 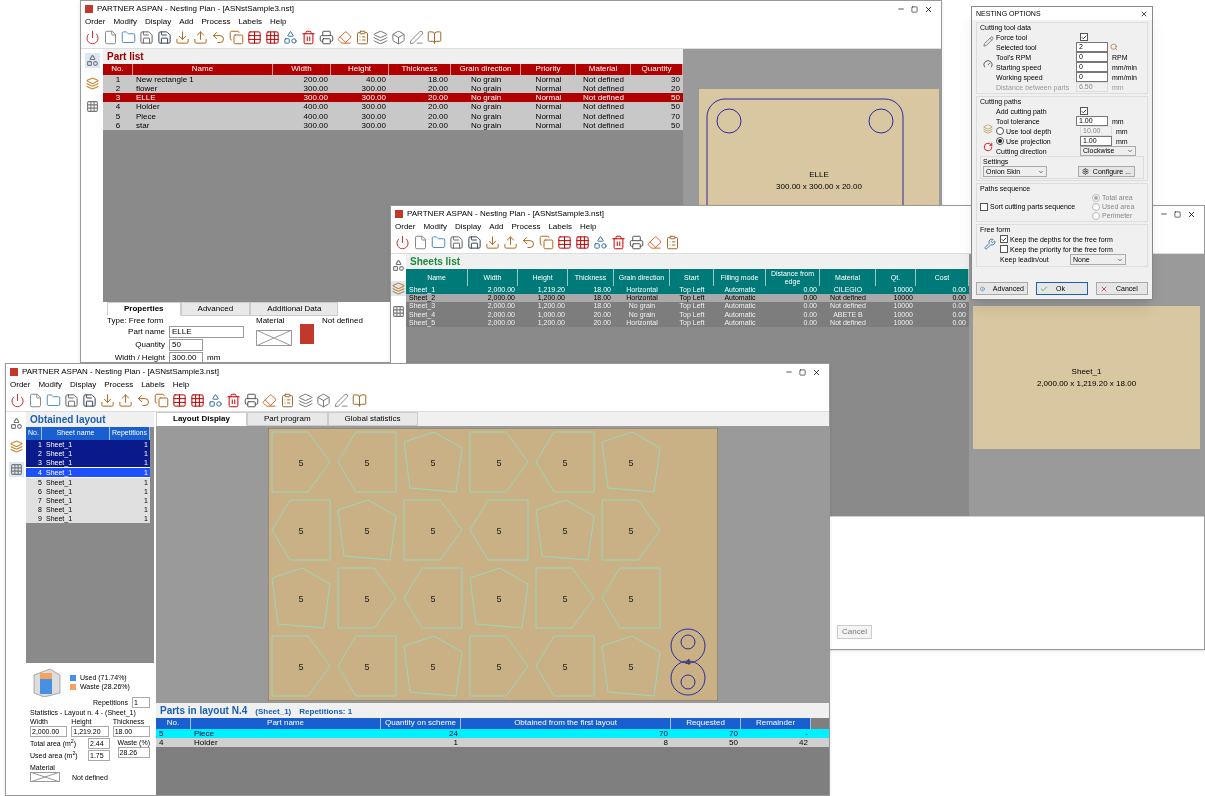 What do you see at coordinates (420, 242) in the screenshot?
I see `document-icon` at bounding box center [420, 242].